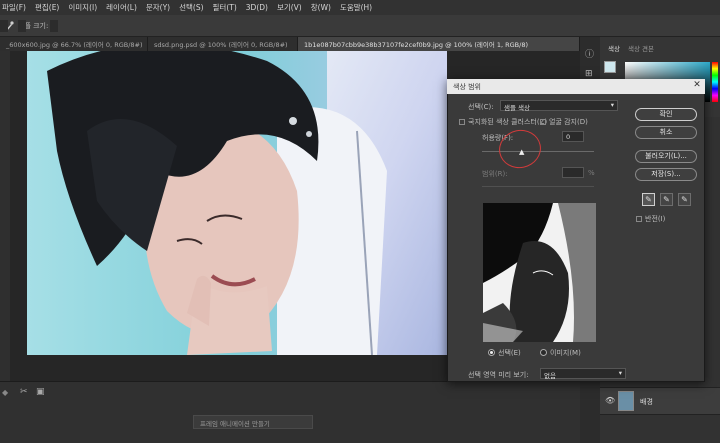  Describe the element at coordinates (321, 7) in the screenshot. I see `menu-window: 창(W)` at that location.